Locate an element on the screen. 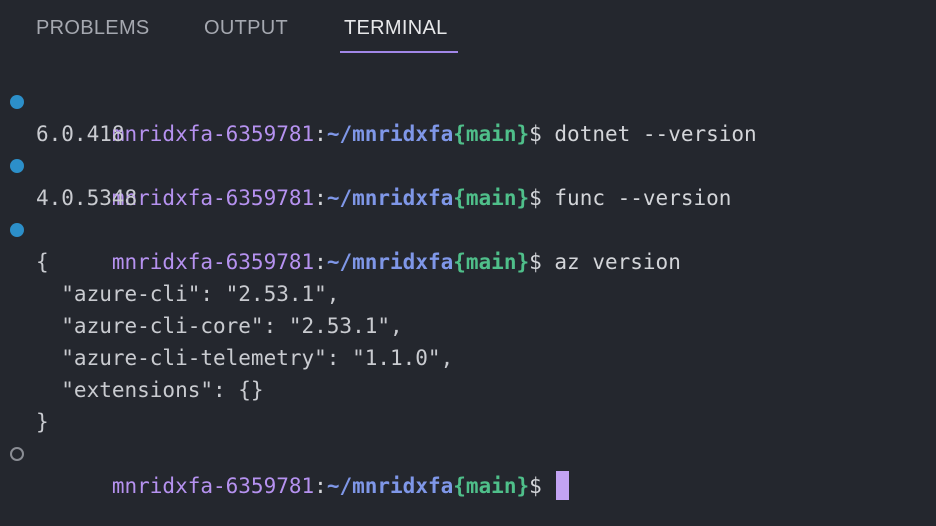 The image size is (936, 526). command-output: 4.0.5348 is located at coordinates (87, 198).